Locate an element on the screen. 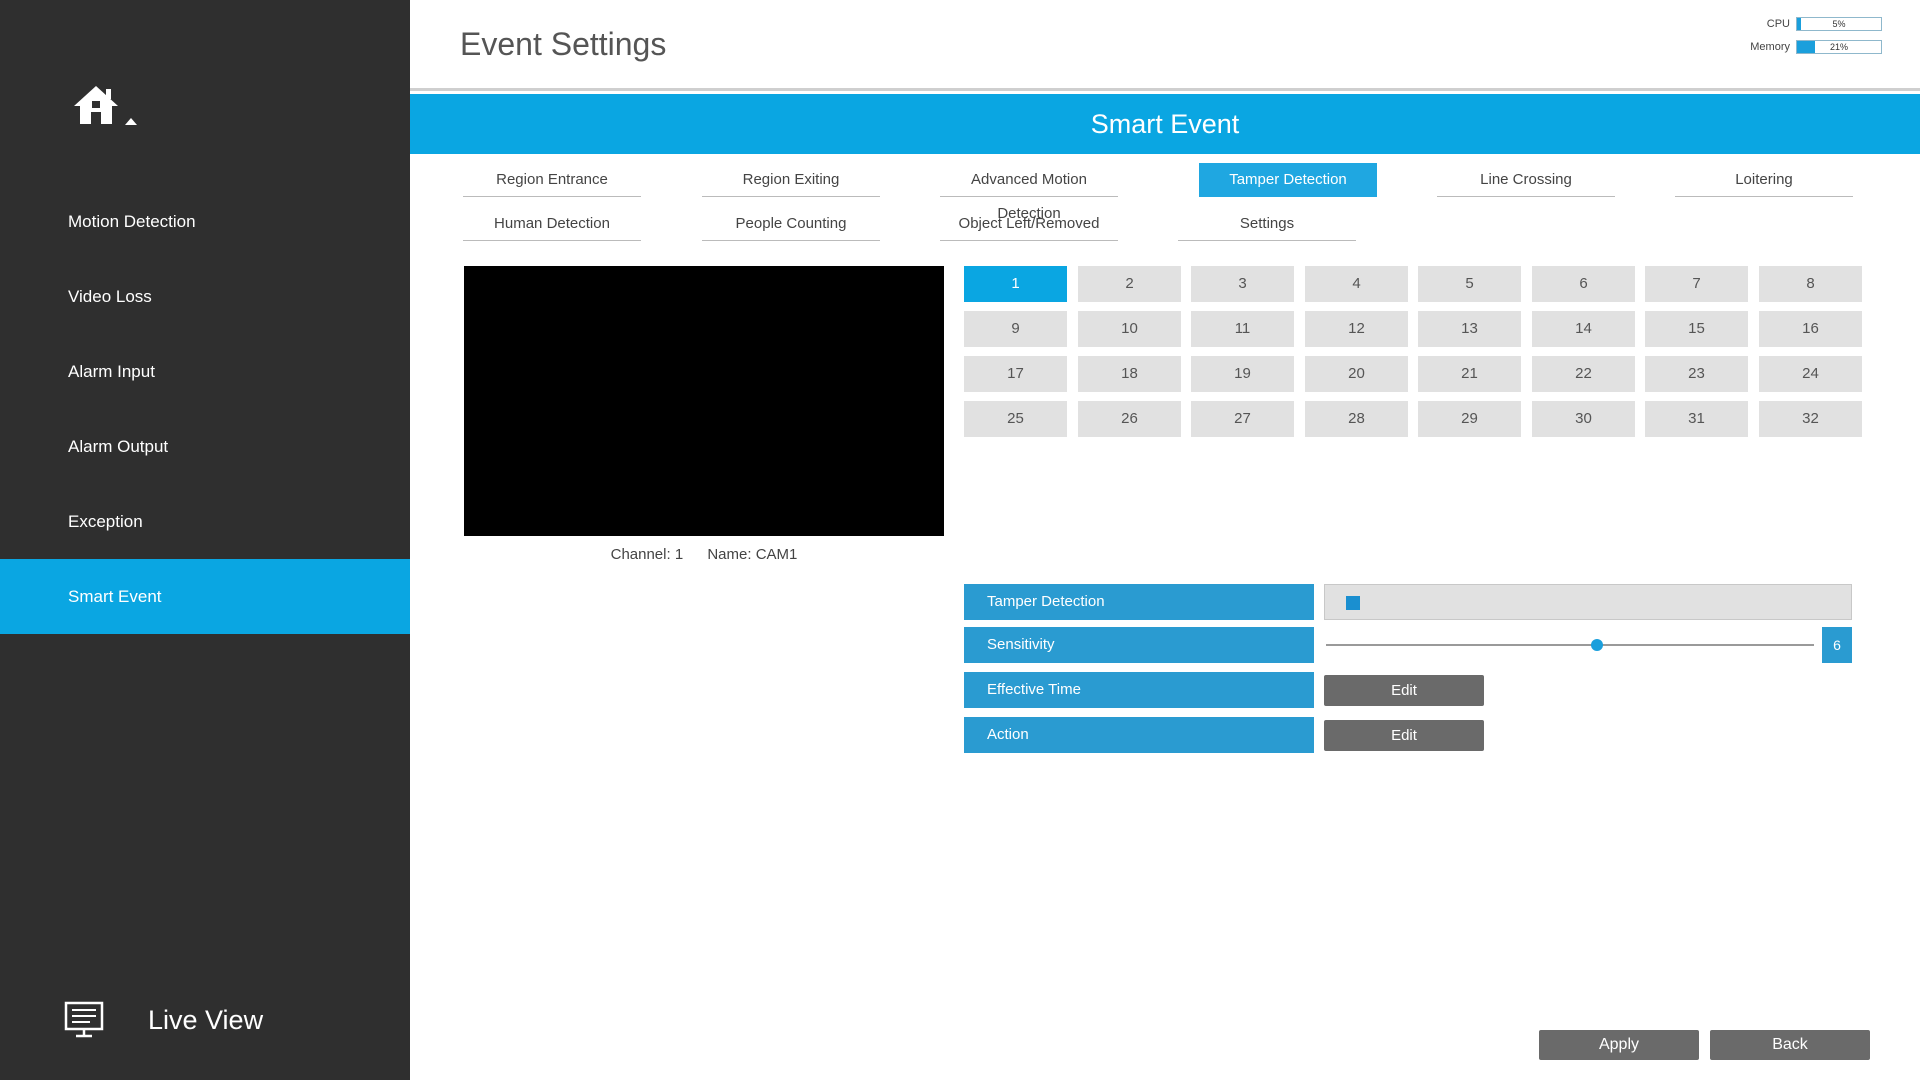 The image size is (1920, 1080). channel-button: 5 is located at coordinates (1469, 284).